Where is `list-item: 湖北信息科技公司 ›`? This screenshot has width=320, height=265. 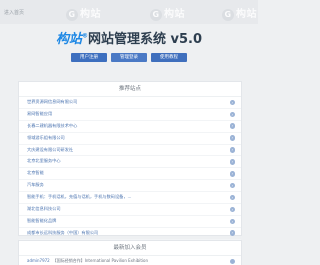
list-item: 湖北信息科技公司 › is located at coordinates (130, 210).